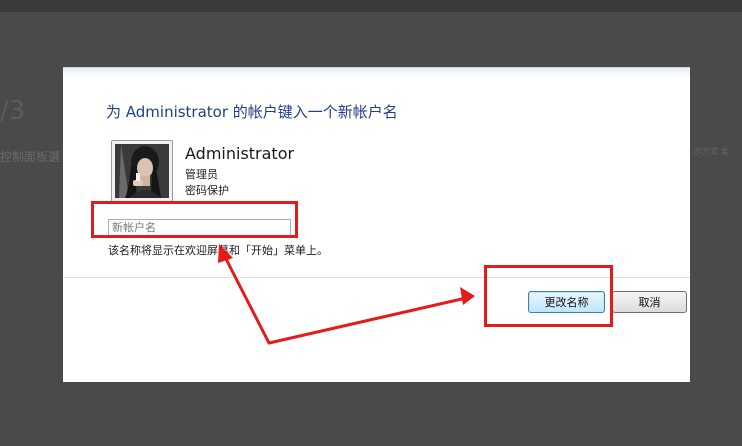 The height and width of the screenshot is (446, 742). What do you see at coordinates (376, 73) in the screenshot?
I see `dialog-top-gradient` at bounding box center [376, 73].